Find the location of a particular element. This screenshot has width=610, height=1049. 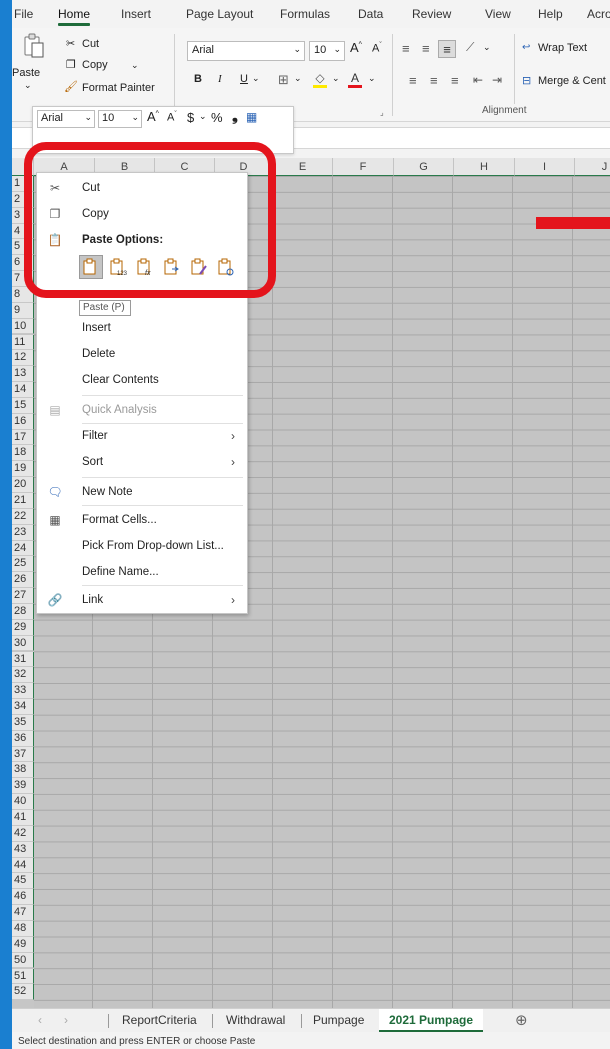

row-header: 20 is located at coordinates (23, 485).